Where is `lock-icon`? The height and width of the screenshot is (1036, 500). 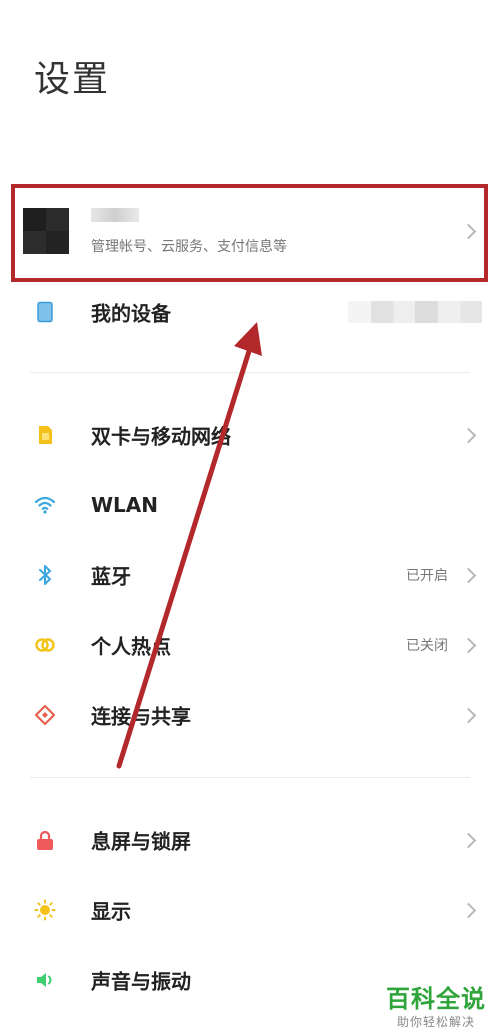
lock-icon is located at coordinates (45, 840).